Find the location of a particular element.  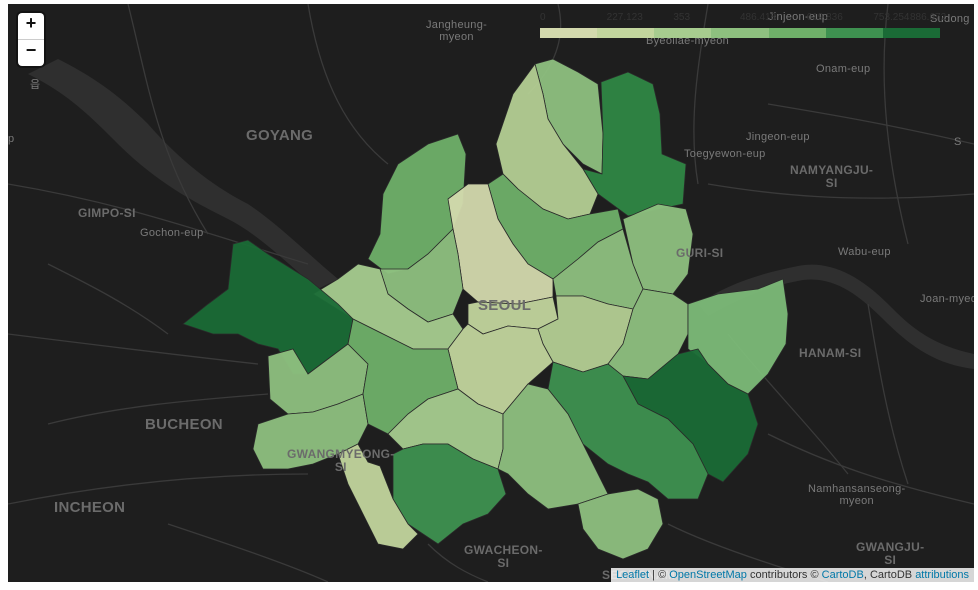

place-label-namyangju: NAMYANGJU- SI is located at coordinates (832, 176).